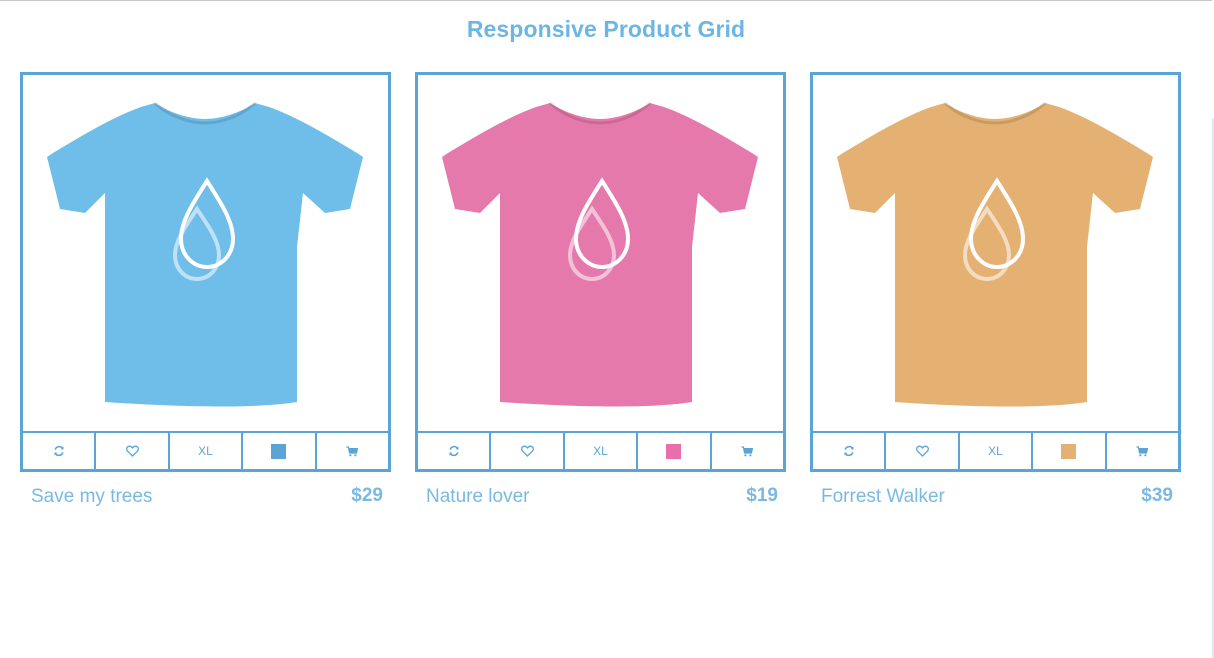  Describe the element at coordinates (367, 495) in the screenshot. I see `product-price: $29` at that location.